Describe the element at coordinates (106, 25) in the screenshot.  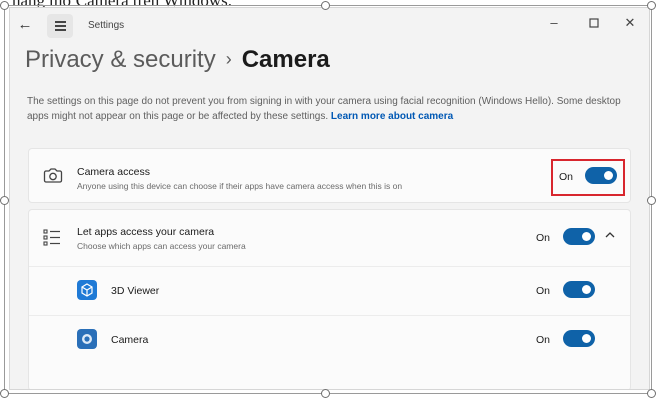
I see `app-title: Settings` at that location.